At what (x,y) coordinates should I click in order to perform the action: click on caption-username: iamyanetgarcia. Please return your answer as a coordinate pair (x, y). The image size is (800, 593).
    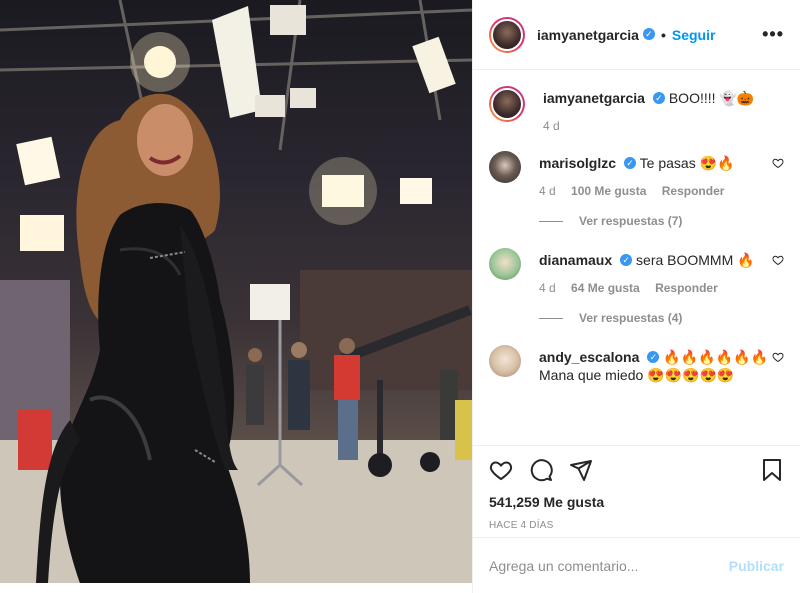
    Looking at the image, I should click on (594, 98).